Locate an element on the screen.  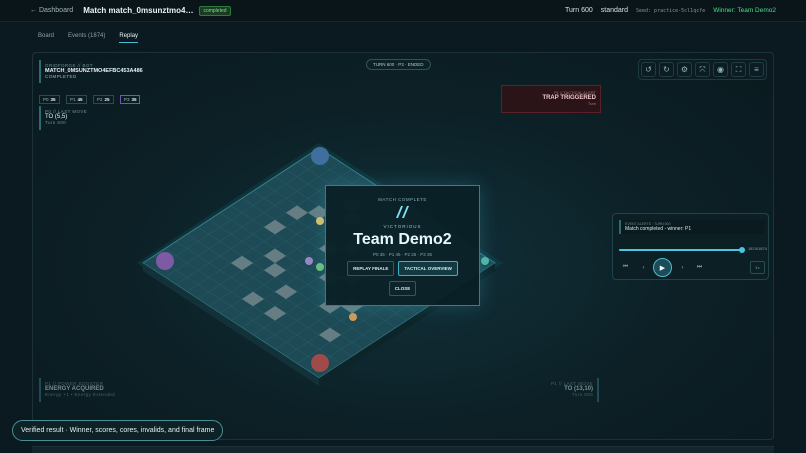
rotate-right-icon: ↻ is located at coordinates (666, 69).